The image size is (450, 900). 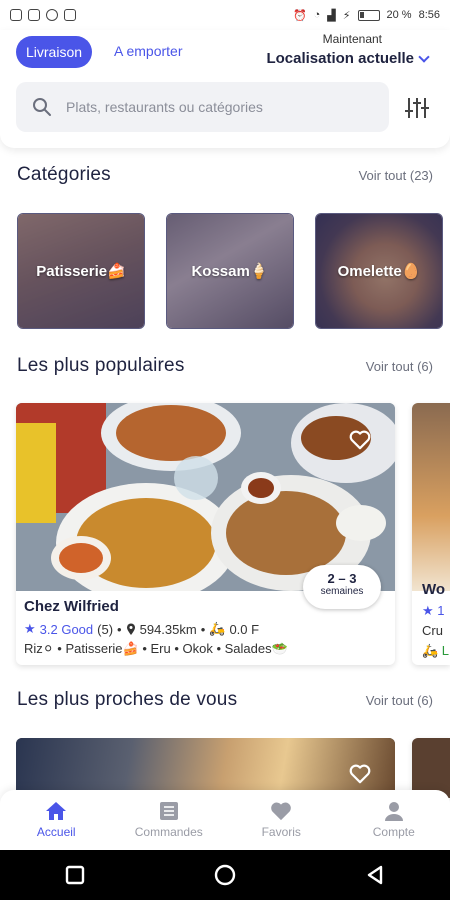 What do you see at coordinates (299, 15) in the screenshot?
I see `alarm-icon: ⏰` at bounding box center [299, 15].